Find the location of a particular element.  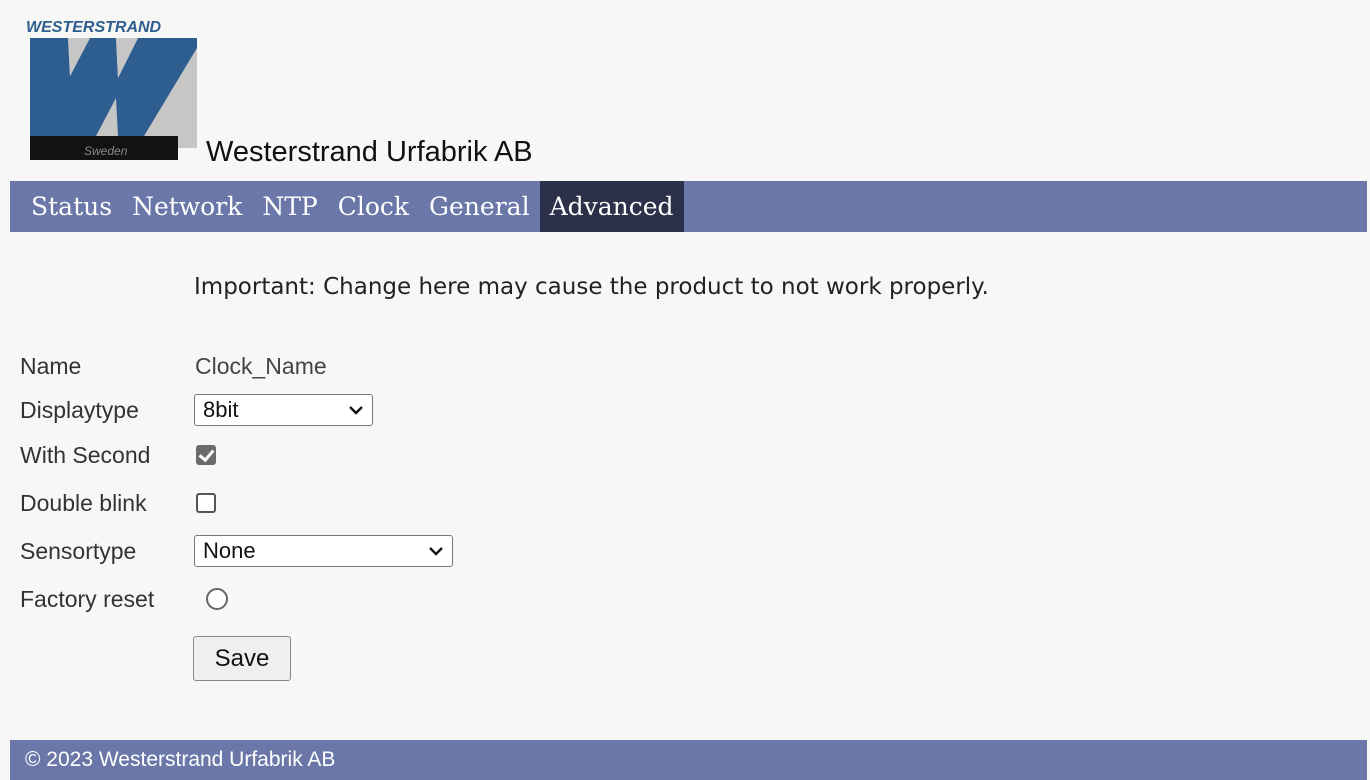

name-value: Clock_Name is located at coordinates (261, 366).